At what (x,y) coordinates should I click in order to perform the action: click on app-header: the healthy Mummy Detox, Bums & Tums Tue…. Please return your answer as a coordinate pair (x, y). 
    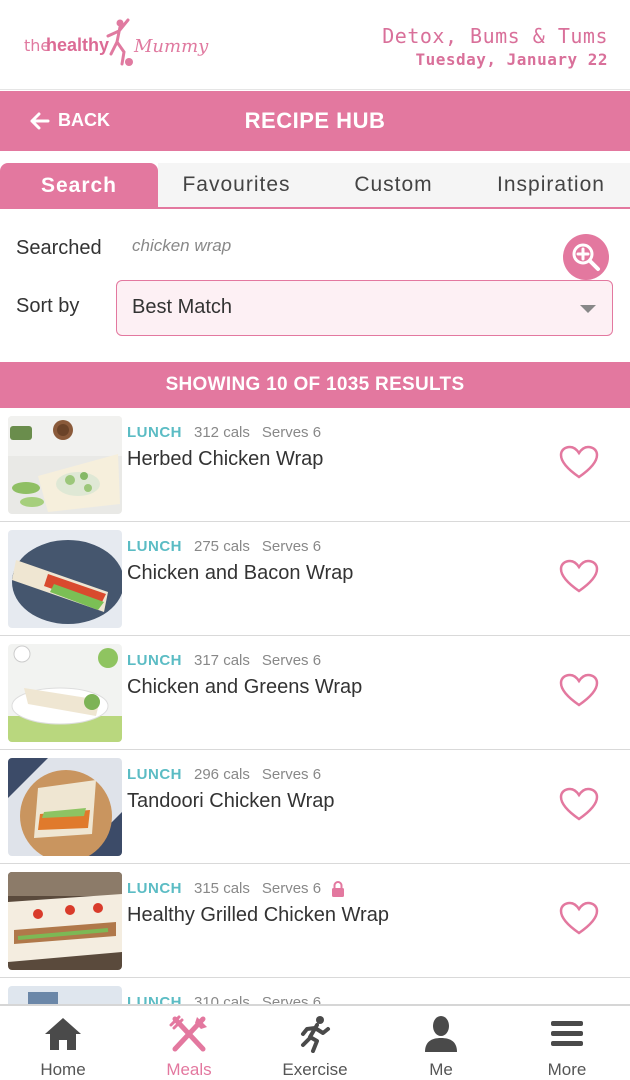
    Looking at the image, I should click on (315, 45).